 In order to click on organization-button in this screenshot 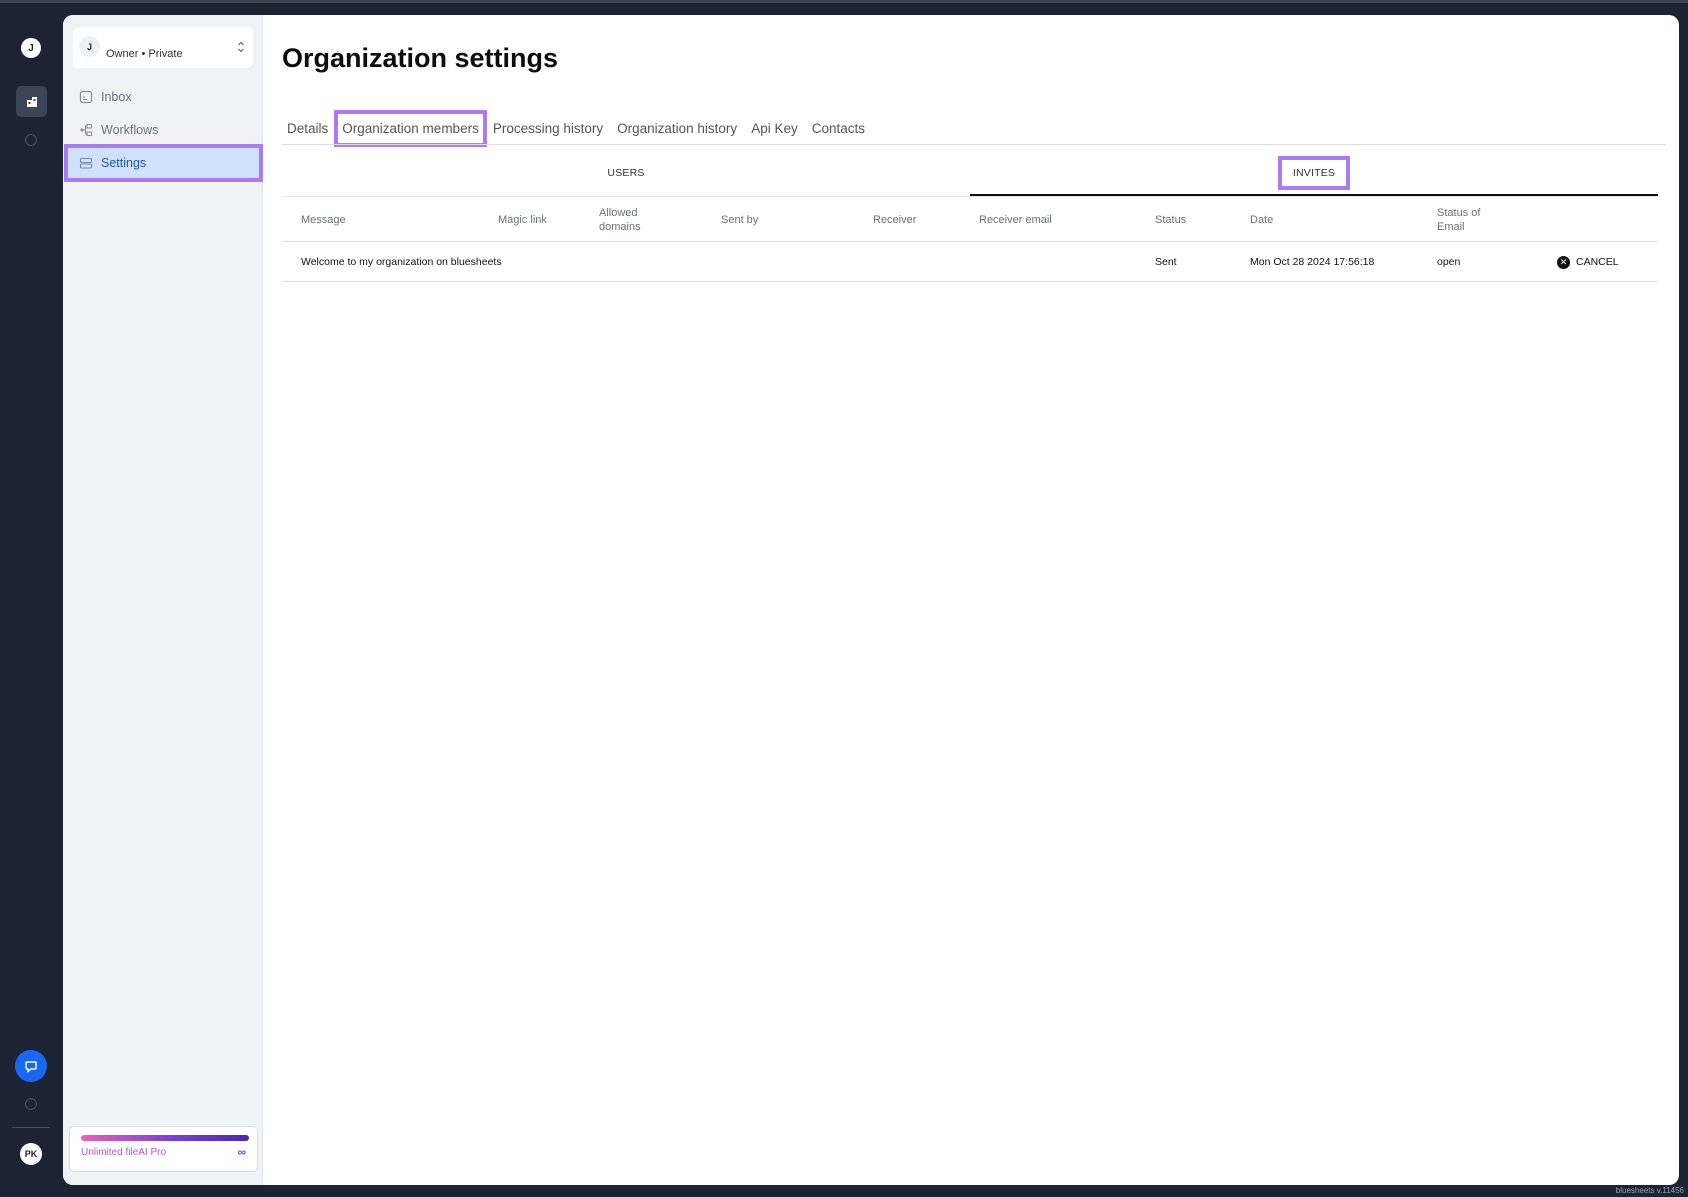, I will do `click(31, 101)`.